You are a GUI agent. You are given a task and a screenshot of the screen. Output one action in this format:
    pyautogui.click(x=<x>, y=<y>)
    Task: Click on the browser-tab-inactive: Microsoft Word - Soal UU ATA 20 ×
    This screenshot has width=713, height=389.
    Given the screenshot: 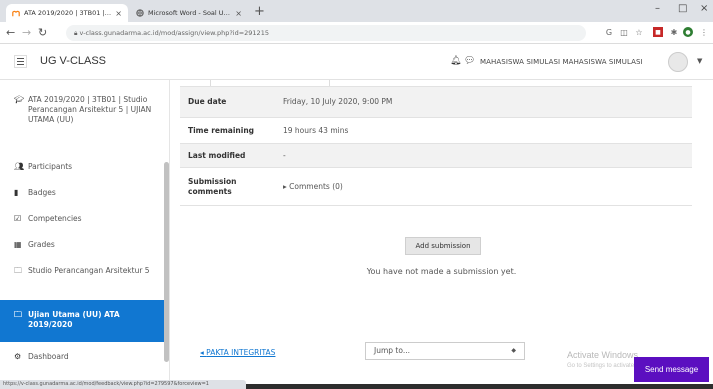 What is the action you would take?
    pyautogui.click(x=189, y=13)
    